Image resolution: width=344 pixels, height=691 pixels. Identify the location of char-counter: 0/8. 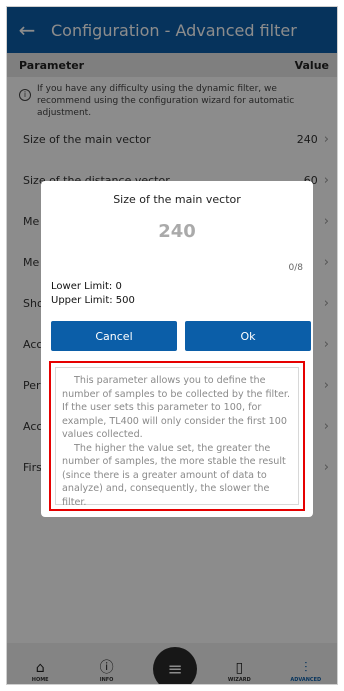
(295, 268).